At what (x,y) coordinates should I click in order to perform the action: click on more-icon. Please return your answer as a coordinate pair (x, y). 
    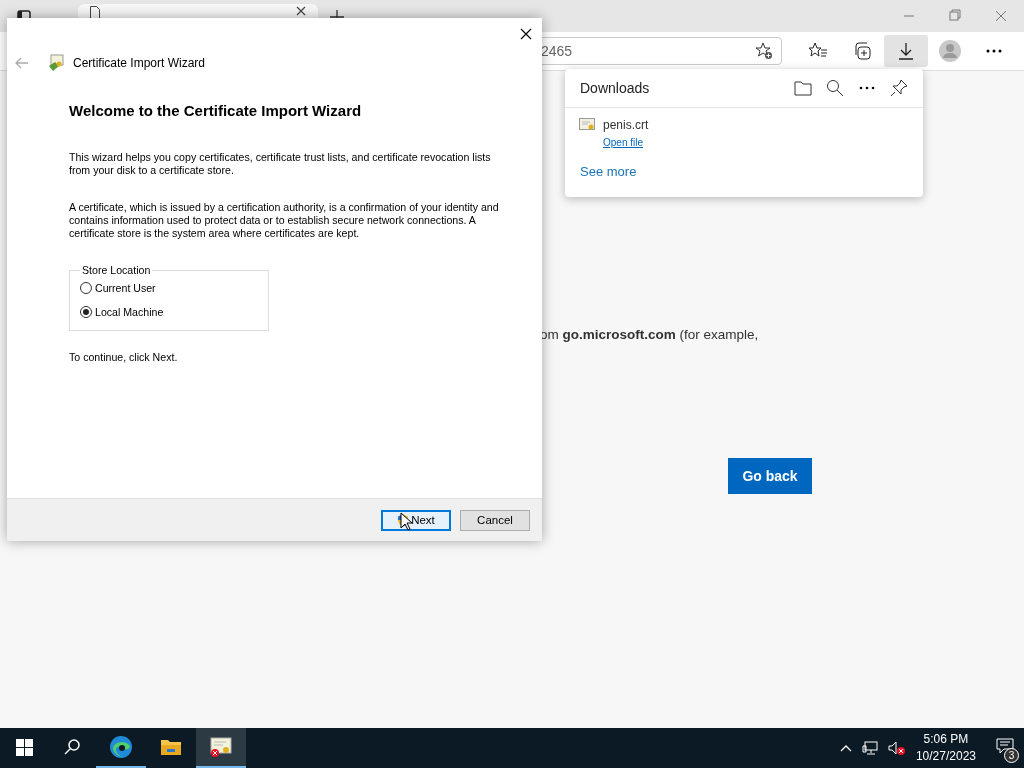
    Looking at the image, I should click on (994, 51).